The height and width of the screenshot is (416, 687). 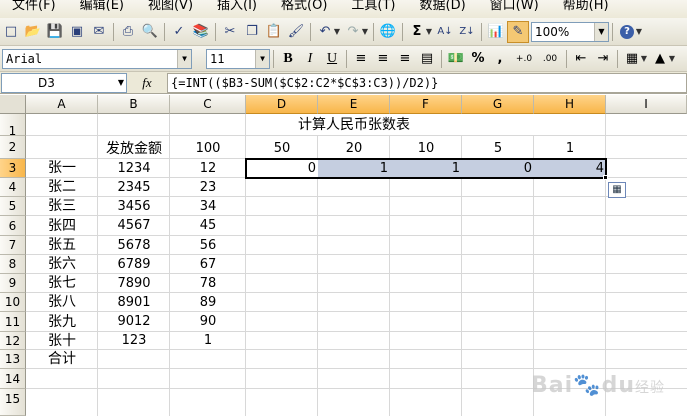 I want to click on research-icon: 📚, so click(x=201, y=32).